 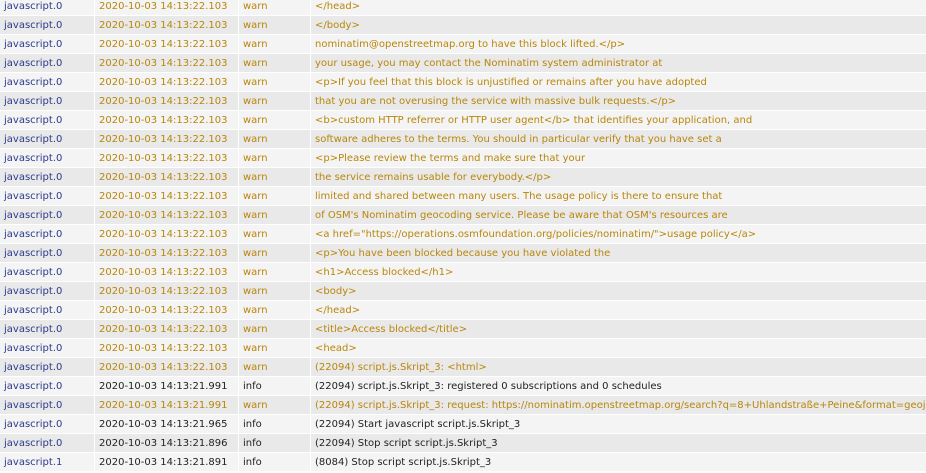 I want to click on log-source: javascript.1, so click(x=47, y=462).